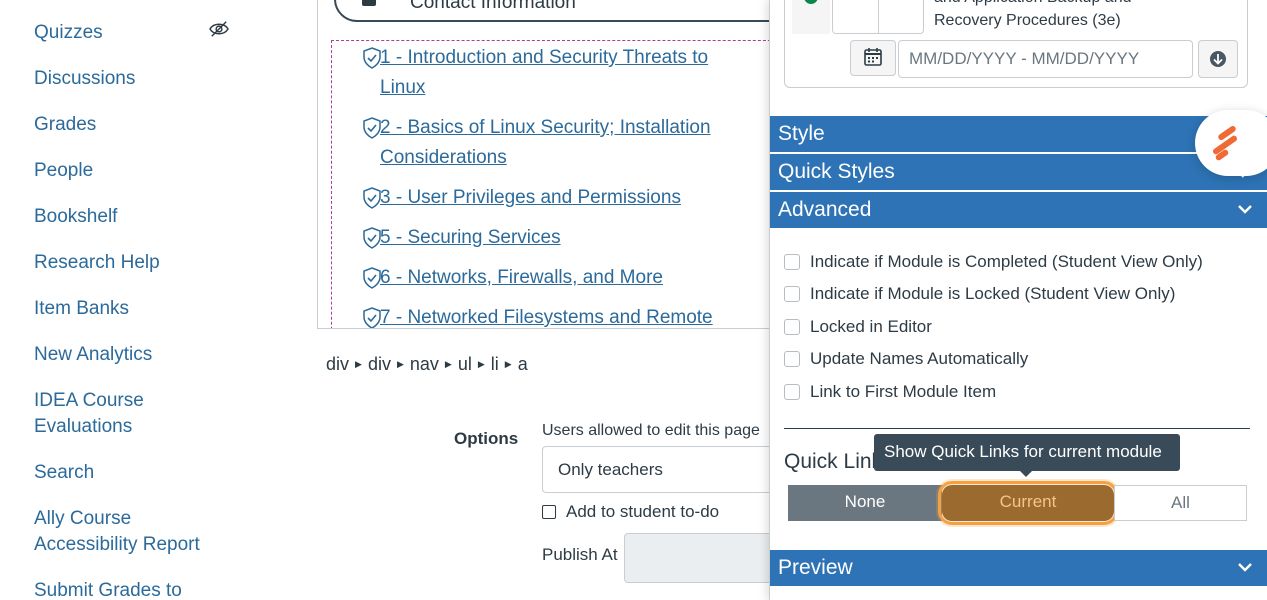 This screenshot has width=1267, height=600. I want to click on locked-in-editor-label: Locked in Editor, so click(871, 326).